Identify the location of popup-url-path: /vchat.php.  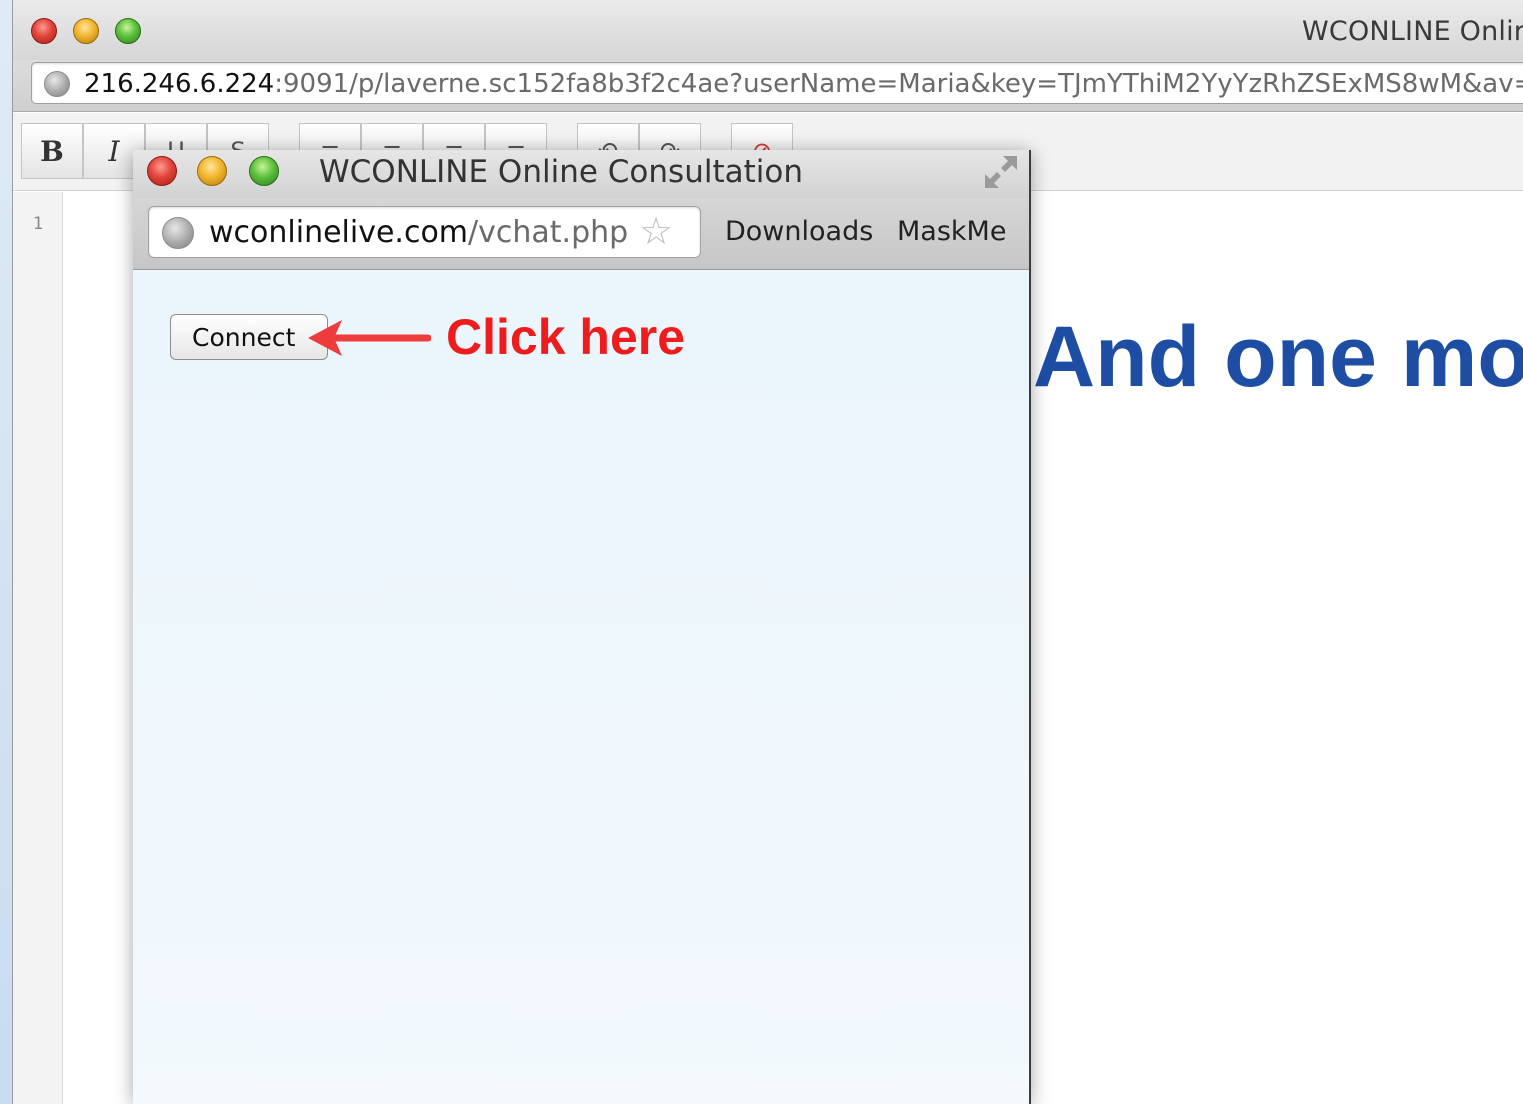
(547, 232).